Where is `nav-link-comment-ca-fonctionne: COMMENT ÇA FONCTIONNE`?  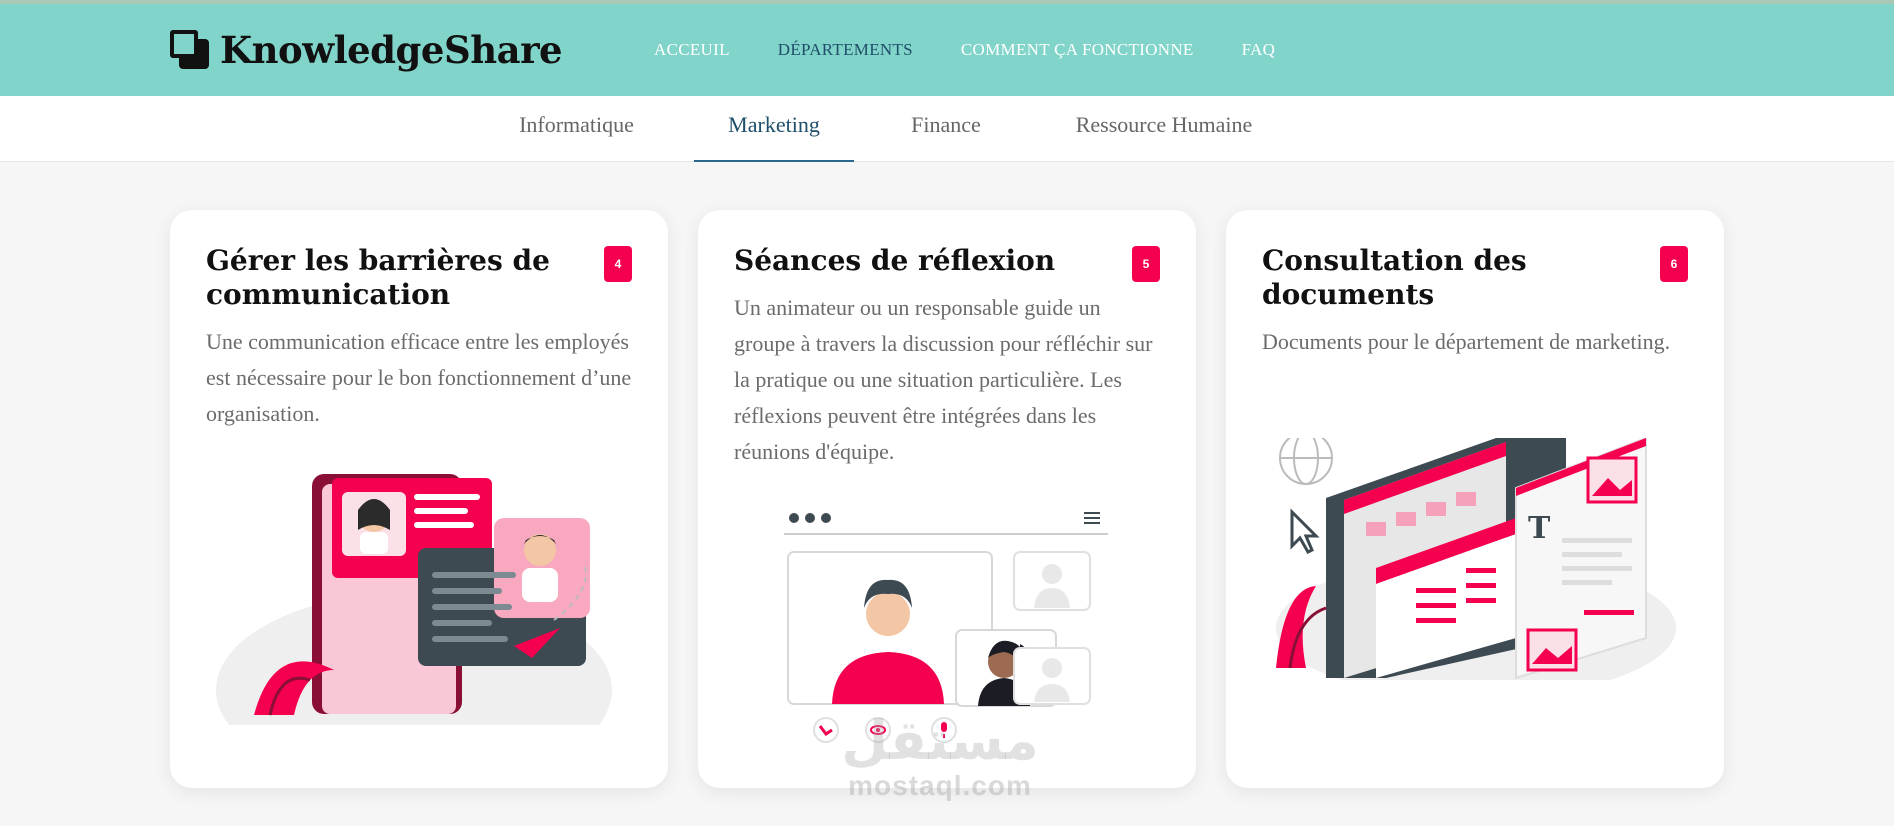
nav-link-comment-ca-fonctionne: COMMENT ÇA FONCTIONNE is located at coordinates (1077, 50).